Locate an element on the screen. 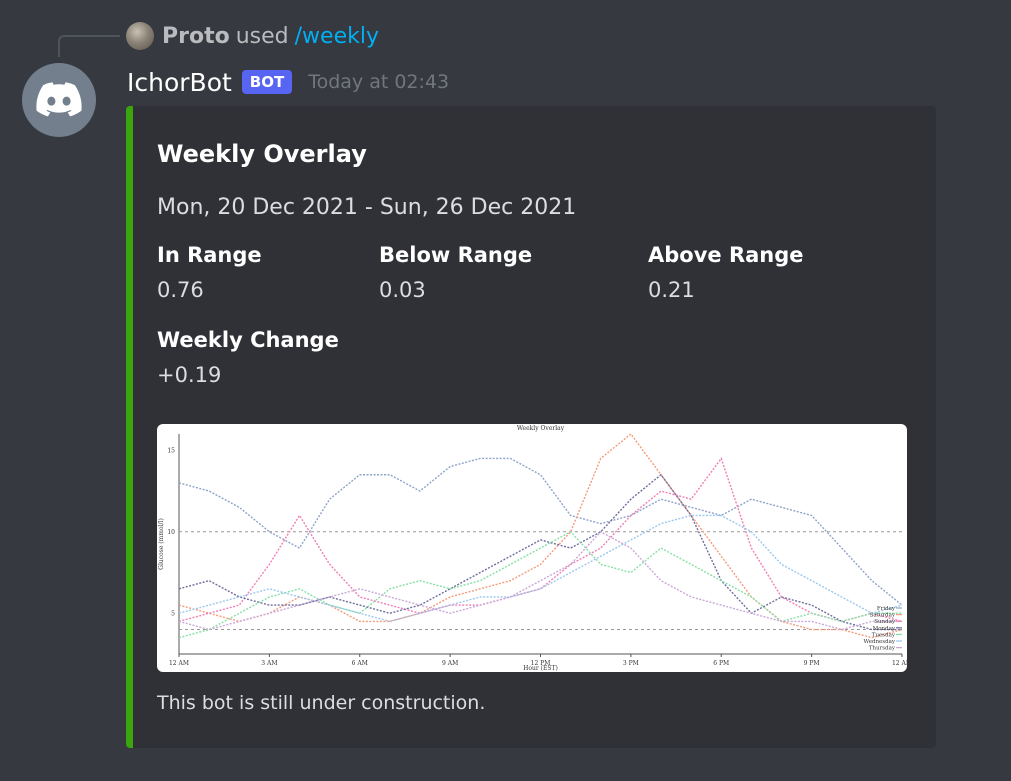 The image size is (1011, 781). x-axis-label: Hour (EST) is located at coordinates (540, 668).